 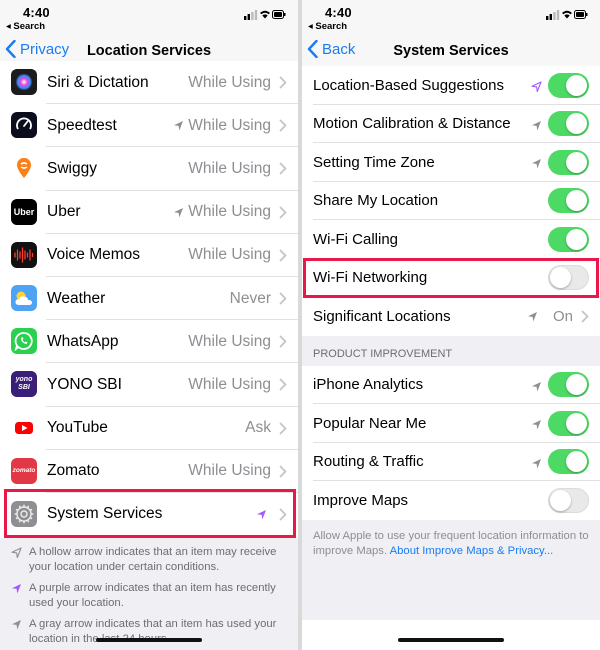 I want to click on service-row-iphone-analytics: iPhone Analytics, so click(x=451, y=384).